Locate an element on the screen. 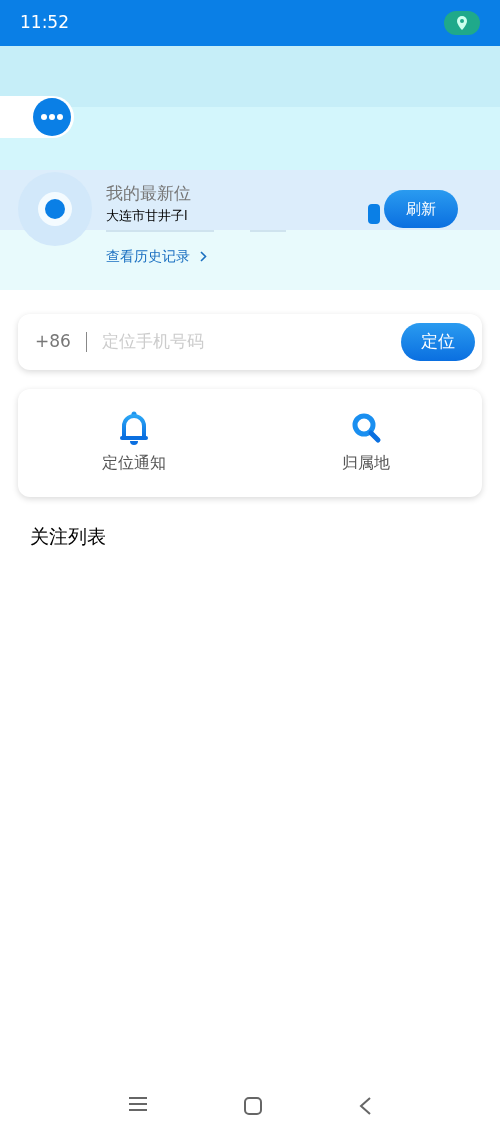  location-dot-icon is located at coordinates (55, 209).